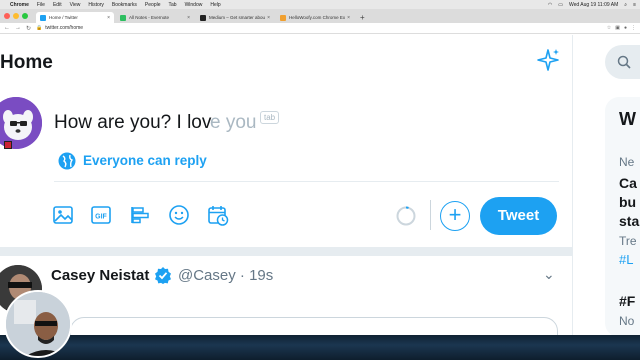 This screenshot has width=640, height=360. Describe the element at coordinates (218, 215) in the screenshot. I see `schedule-icon` at that location.